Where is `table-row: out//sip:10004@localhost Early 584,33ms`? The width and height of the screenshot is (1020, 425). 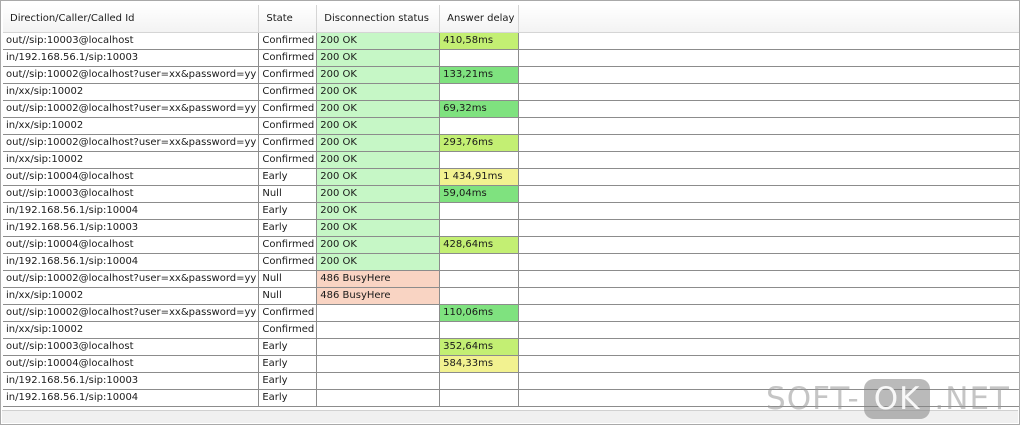
table-row: out//sip:10004@localhost Early 584,33ms is located at coordinates (511, 364).